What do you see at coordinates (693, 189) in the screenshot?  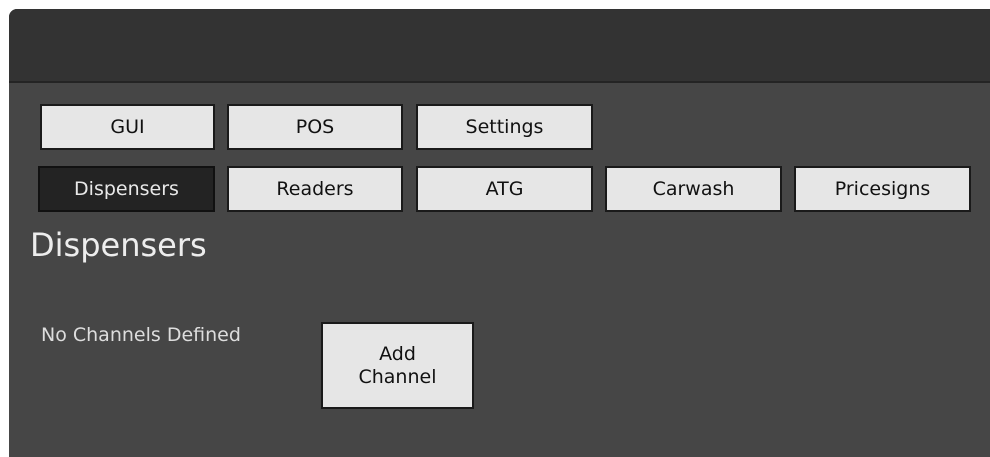 I see `tab-carwash: Carwash` at bounding box center [693, 189].